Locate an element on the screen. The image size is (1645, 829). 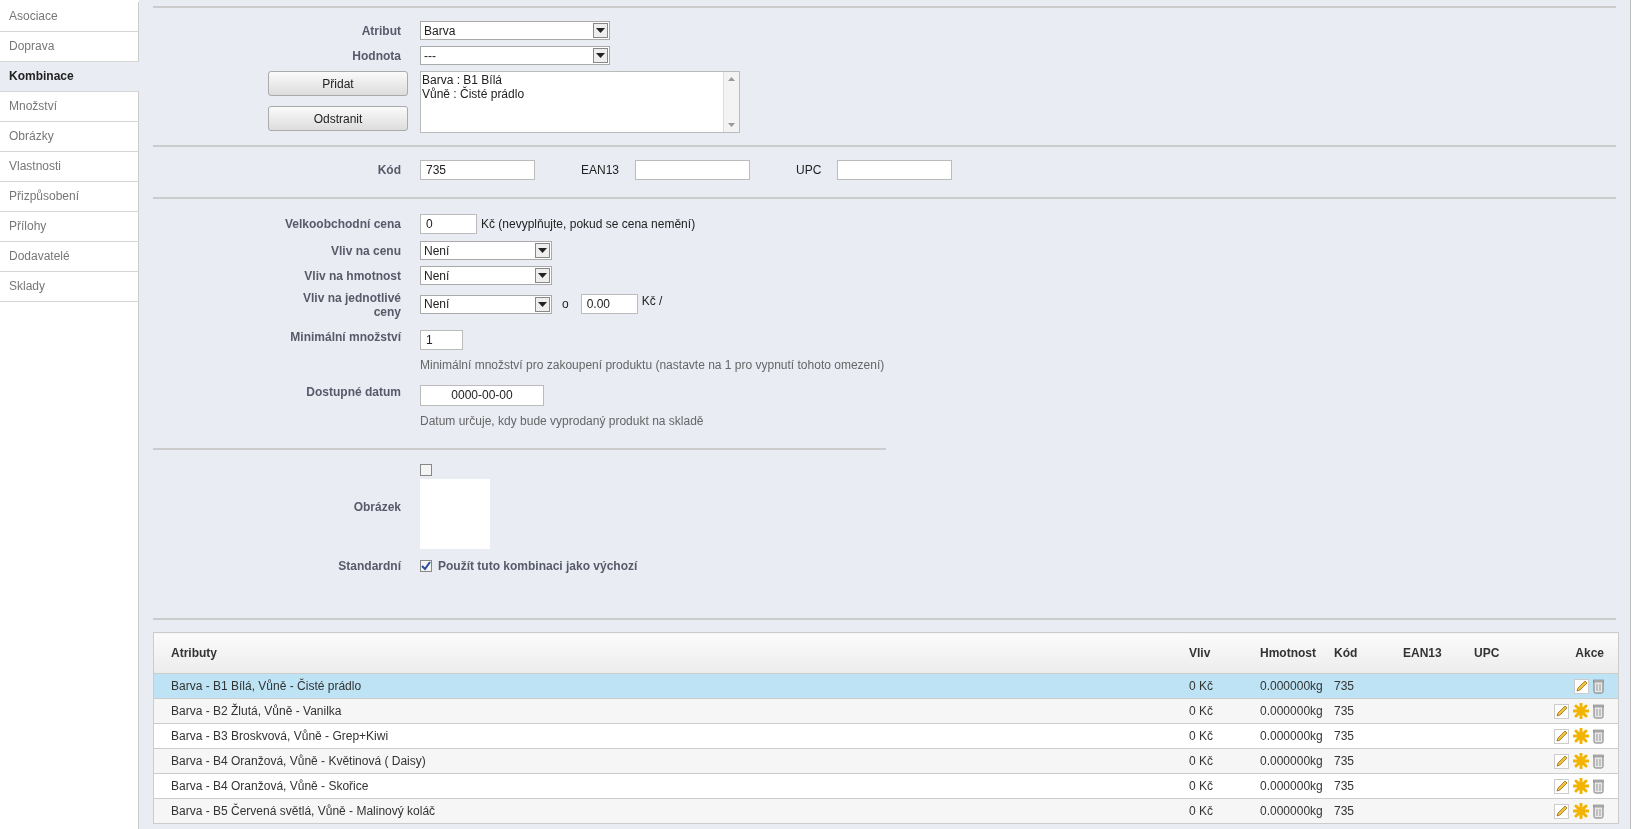
list-option: Barva : B1 Bílá is located at coordinates (473, 80).